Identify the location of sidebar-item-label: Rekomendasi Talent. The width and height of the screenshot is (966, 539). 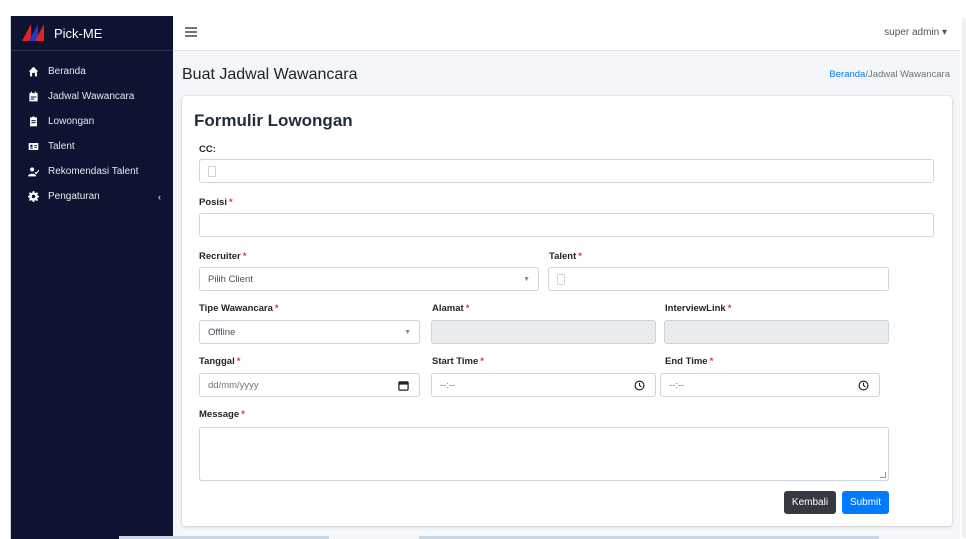
(93, 171).